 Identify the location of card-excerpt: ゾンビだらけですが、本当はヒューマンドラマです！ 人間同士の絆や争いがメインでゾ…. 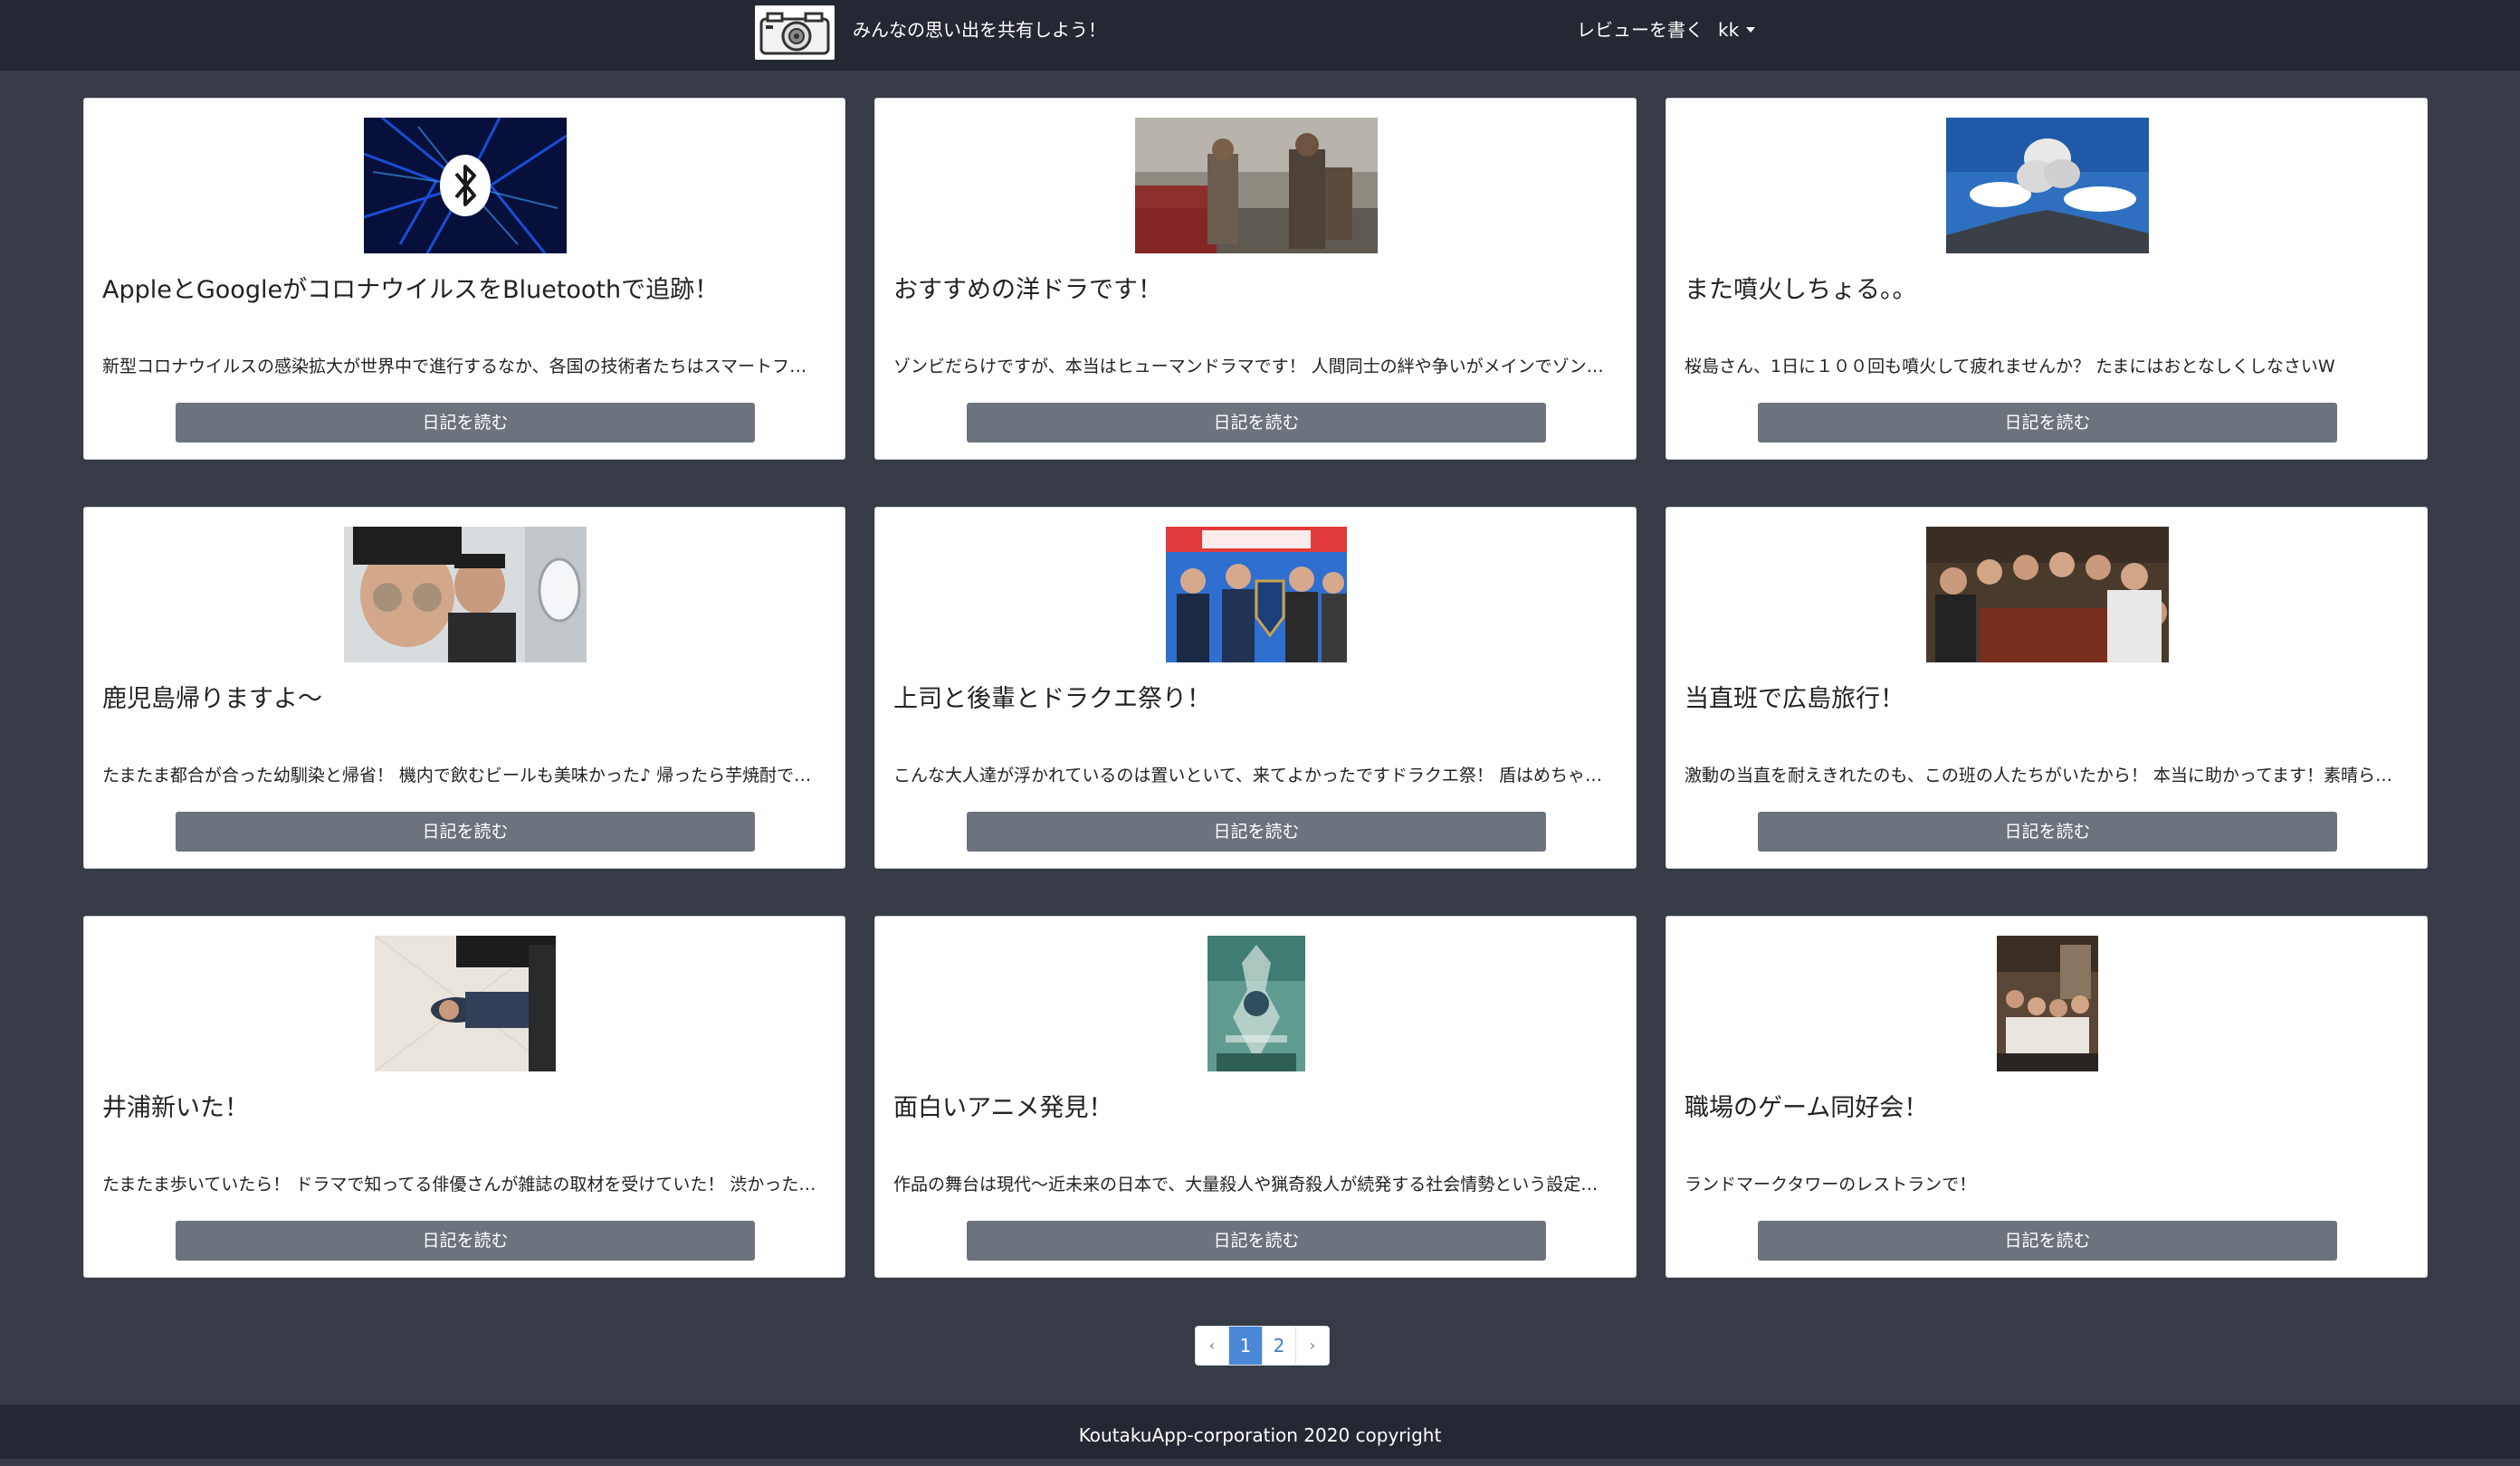
(1253, 366).